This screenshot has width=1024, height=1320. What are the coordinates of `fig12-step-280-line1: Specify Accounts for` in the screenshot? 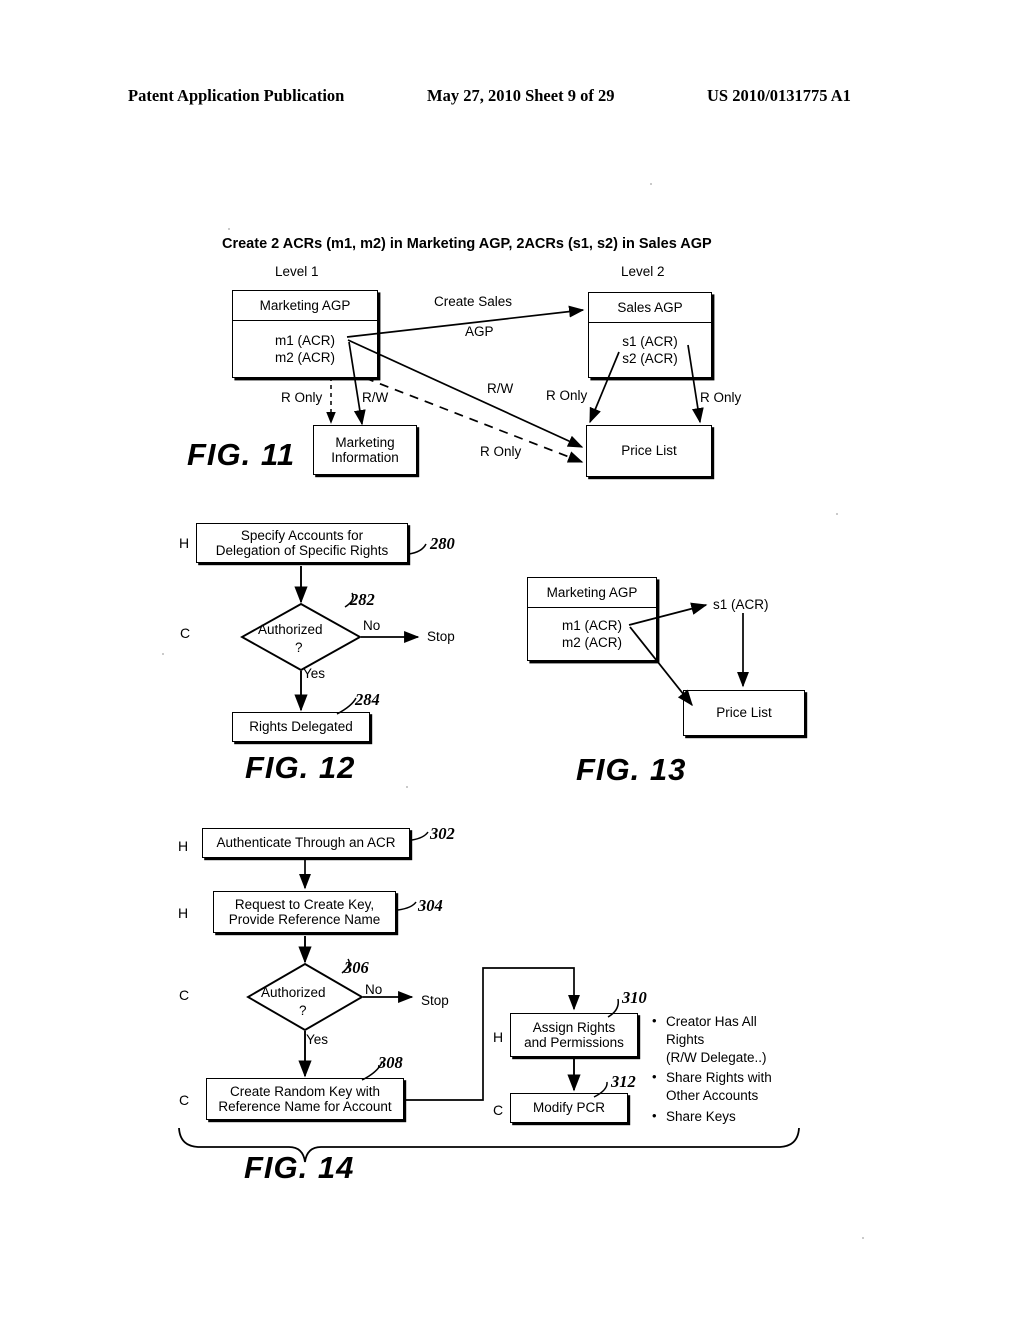 It's located at (302, 535).